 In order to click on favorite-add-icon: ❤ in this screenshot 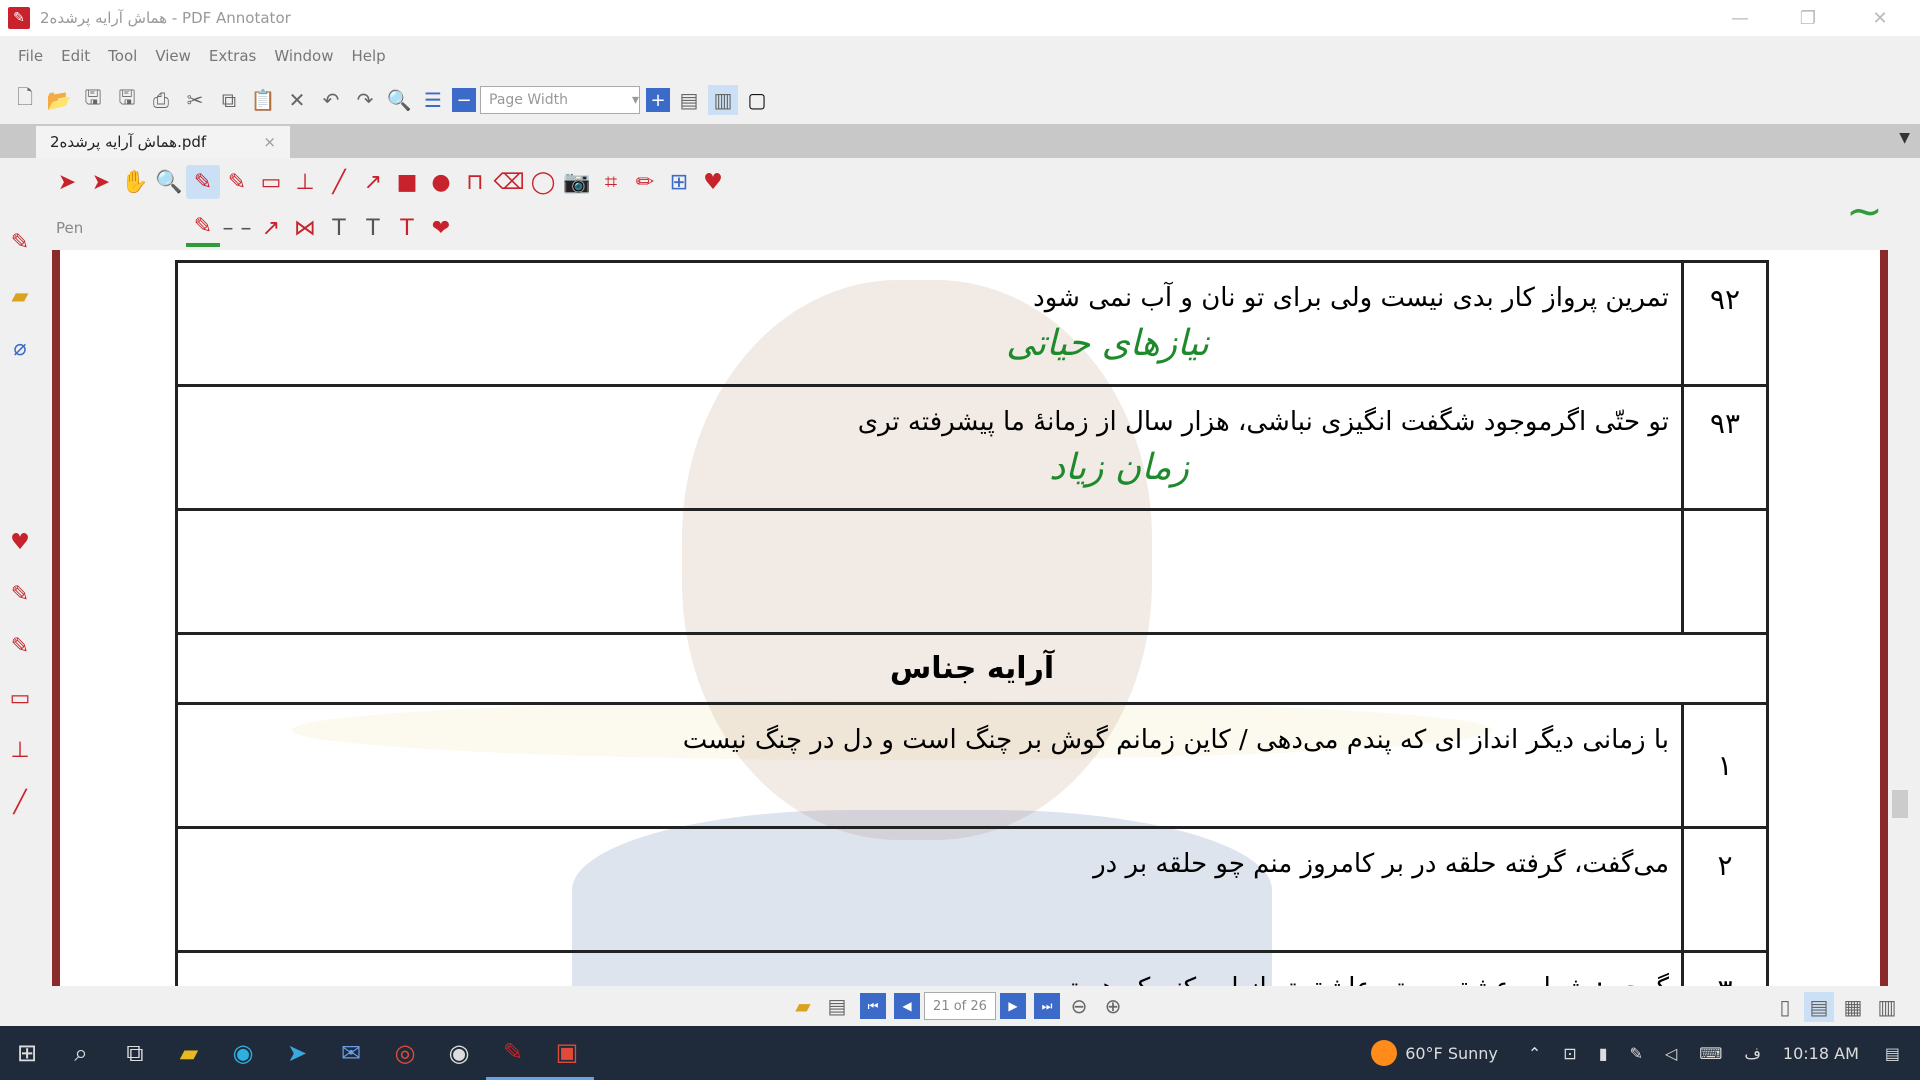, I will do `click(441, 228)`.